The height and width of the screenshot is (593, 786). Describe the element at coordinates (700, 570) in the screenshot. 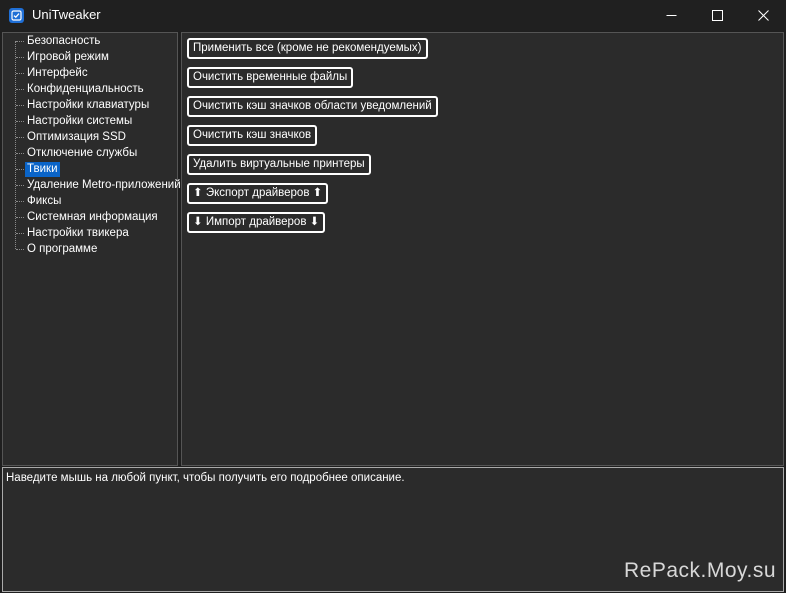

I see `watermark: RePack.Moy.su` at that location.